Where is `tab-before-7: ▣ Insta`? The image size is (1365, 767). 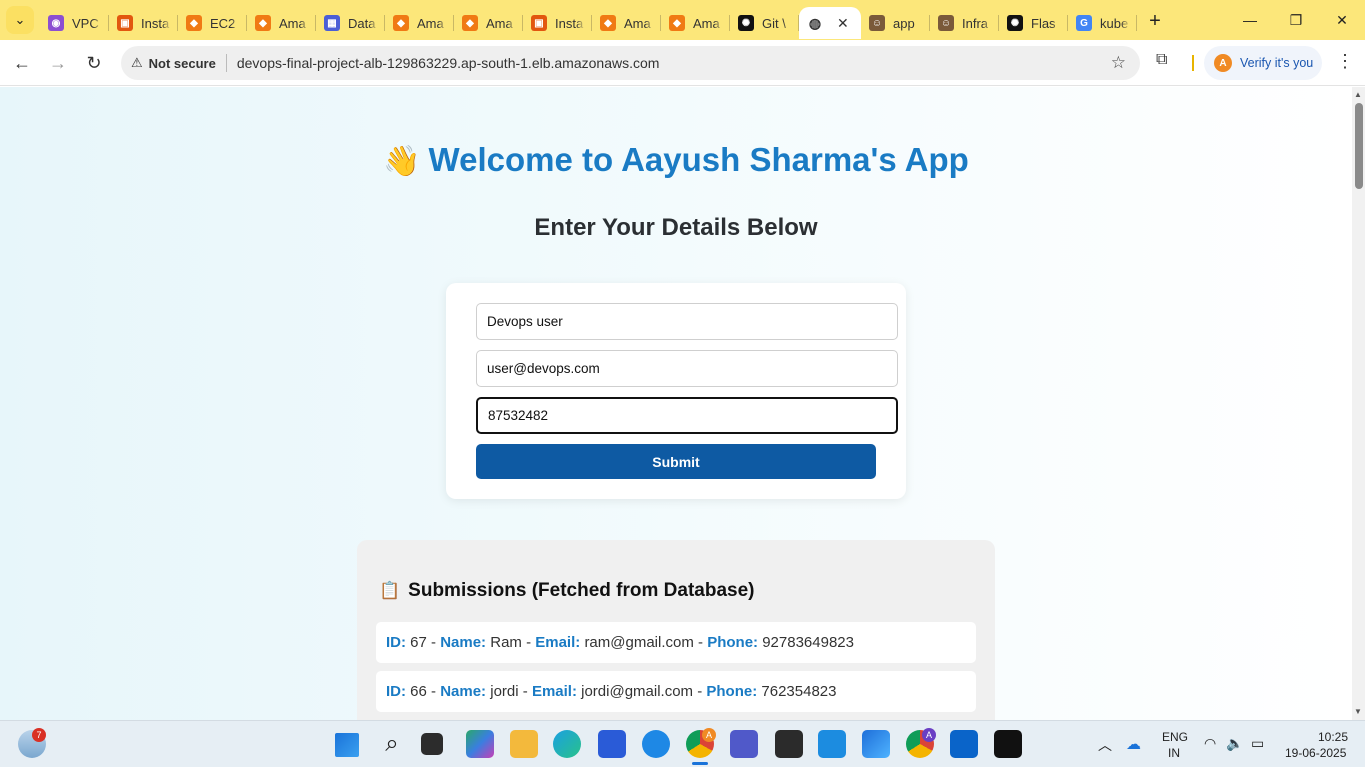
tab-before-7: ▣ Insta is located at coordinates (557, 23).